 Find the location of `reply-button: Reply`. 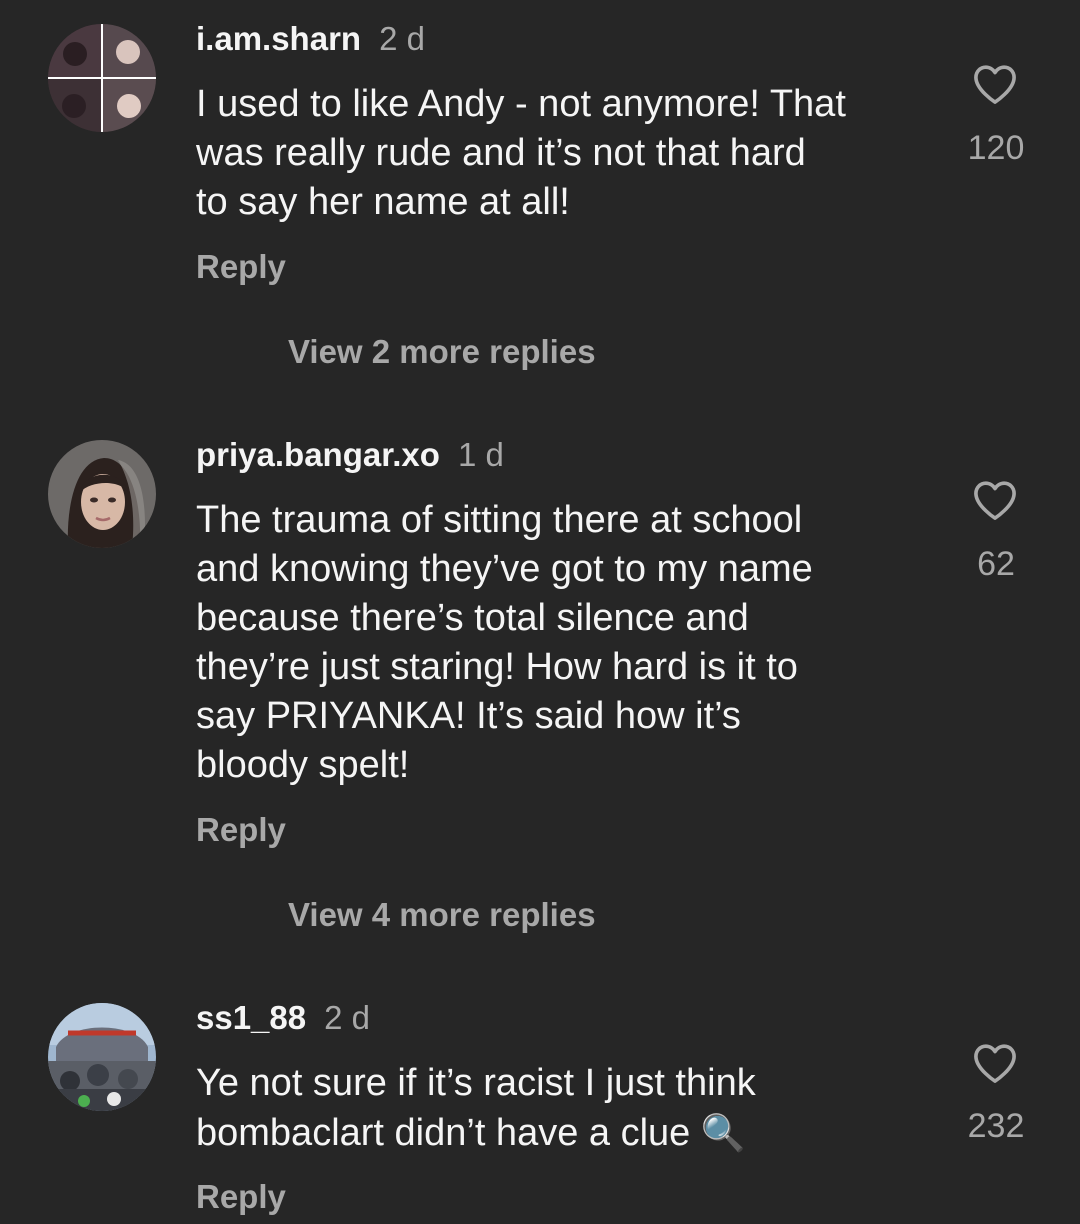

reply-button: Reply is located at coordinates (241, 1197).